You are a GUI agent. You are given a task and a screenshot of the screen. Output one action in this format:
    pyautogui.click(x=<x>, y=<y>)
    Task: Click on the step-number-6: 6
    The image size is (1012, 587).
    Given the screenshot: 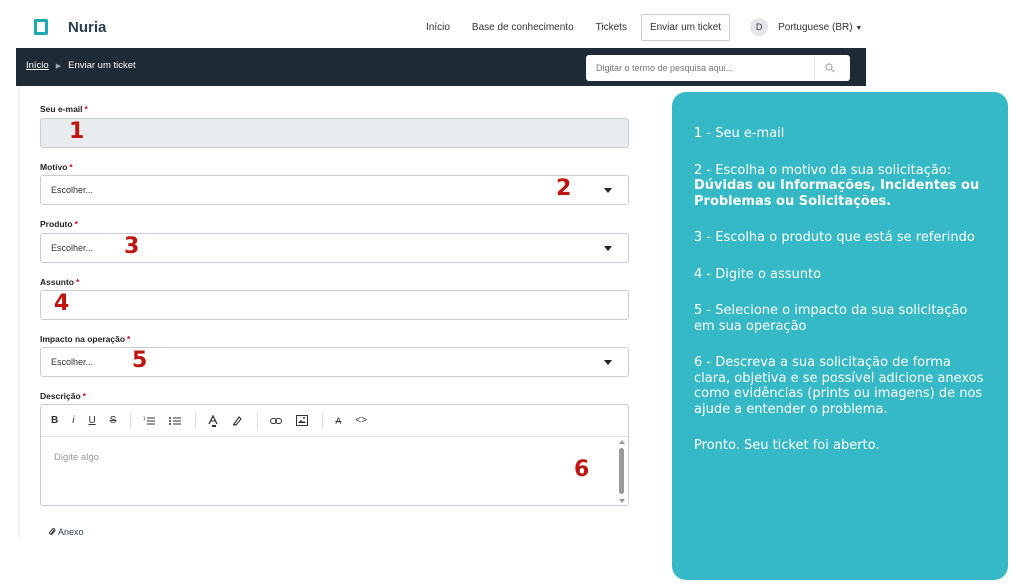 What is the action you would take?
    pyautogui.click(x=582, y=469)
    